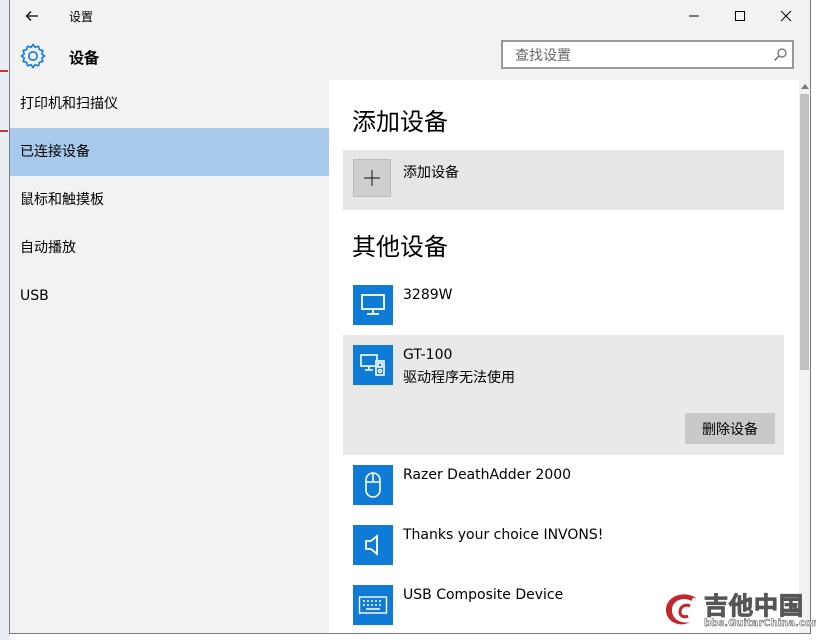 The height and width of the screenshot is (640, 816). I want to click on device-item-gt-100: GT-100 驱动程序无法使用 删除设备, so click(563, 395).